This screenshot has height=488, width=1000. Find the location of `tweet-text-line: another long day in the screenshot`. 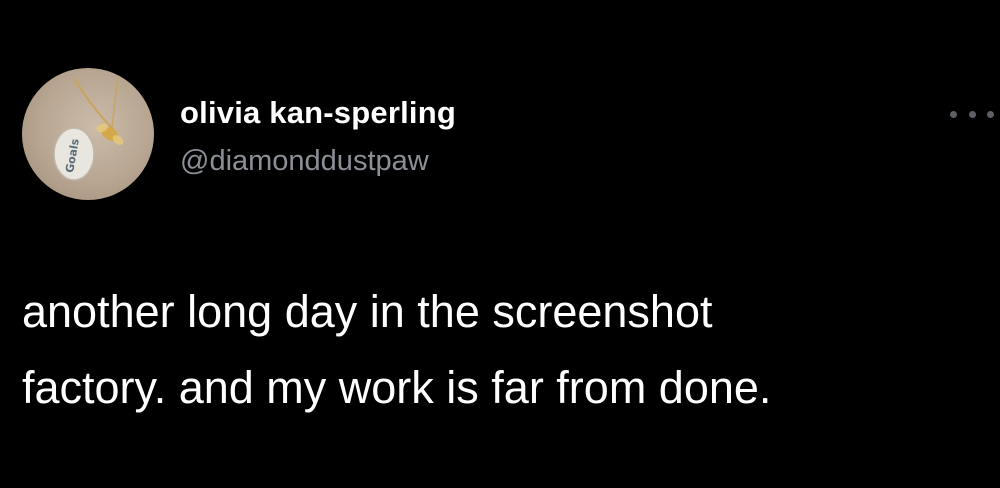

tweet-text-line: another long day in the screenshot is located at coordinates (367, 311).